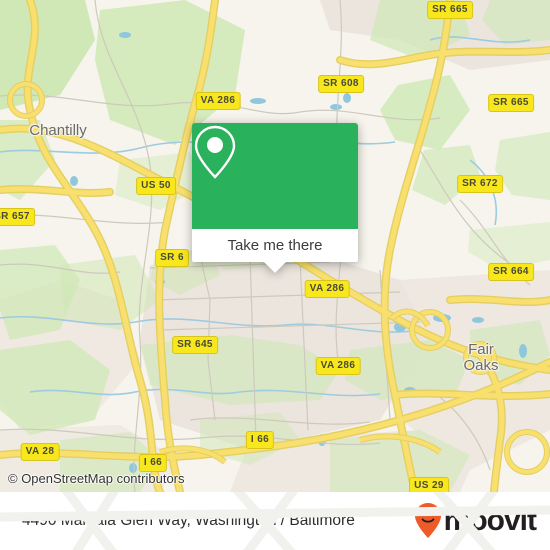 The width and height of the screenshot is (550, 550). Describe the element at coordinates (17, 217) in the screenshot. I see `road-shield: SR 657` at that location.